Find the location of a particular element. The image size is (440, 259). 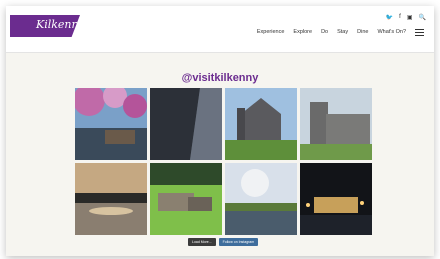

night-castle-photo is located at coordinates (336, 199).